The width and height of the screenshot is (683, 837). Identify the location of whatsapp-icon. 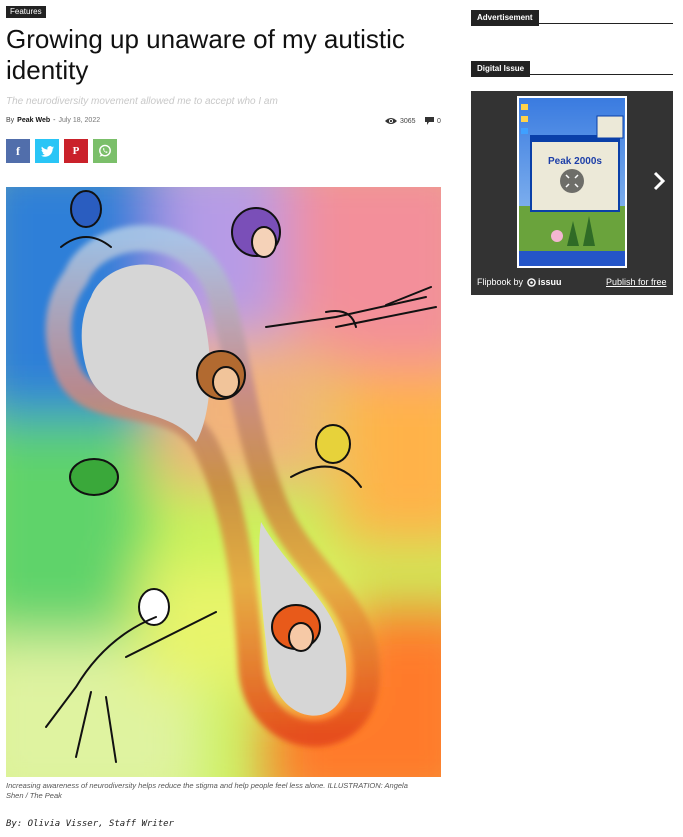
(105, 150).